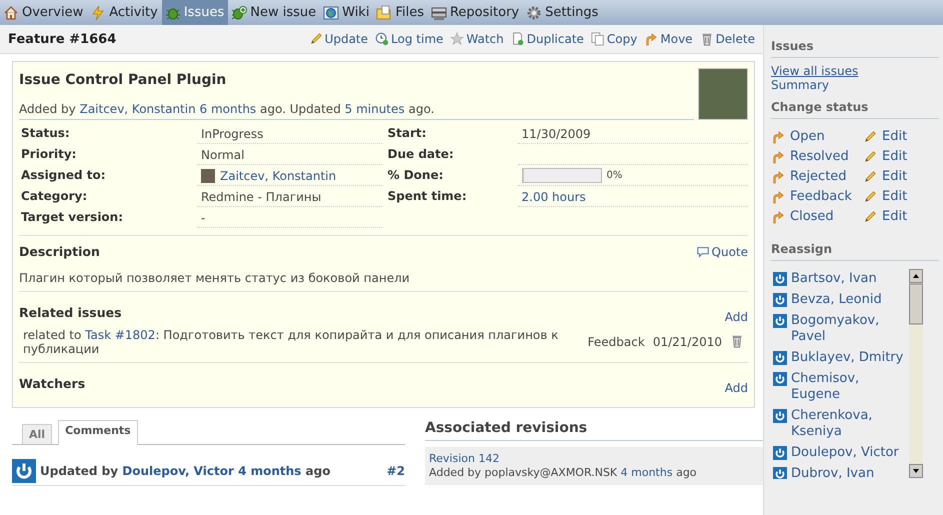 Image resolution: width=943 pixels, height=515 pixels. What do you see at coordinates (70, 312) in the screenshot?
I see `section-title: Related issues` at bounding box center [70, 312].